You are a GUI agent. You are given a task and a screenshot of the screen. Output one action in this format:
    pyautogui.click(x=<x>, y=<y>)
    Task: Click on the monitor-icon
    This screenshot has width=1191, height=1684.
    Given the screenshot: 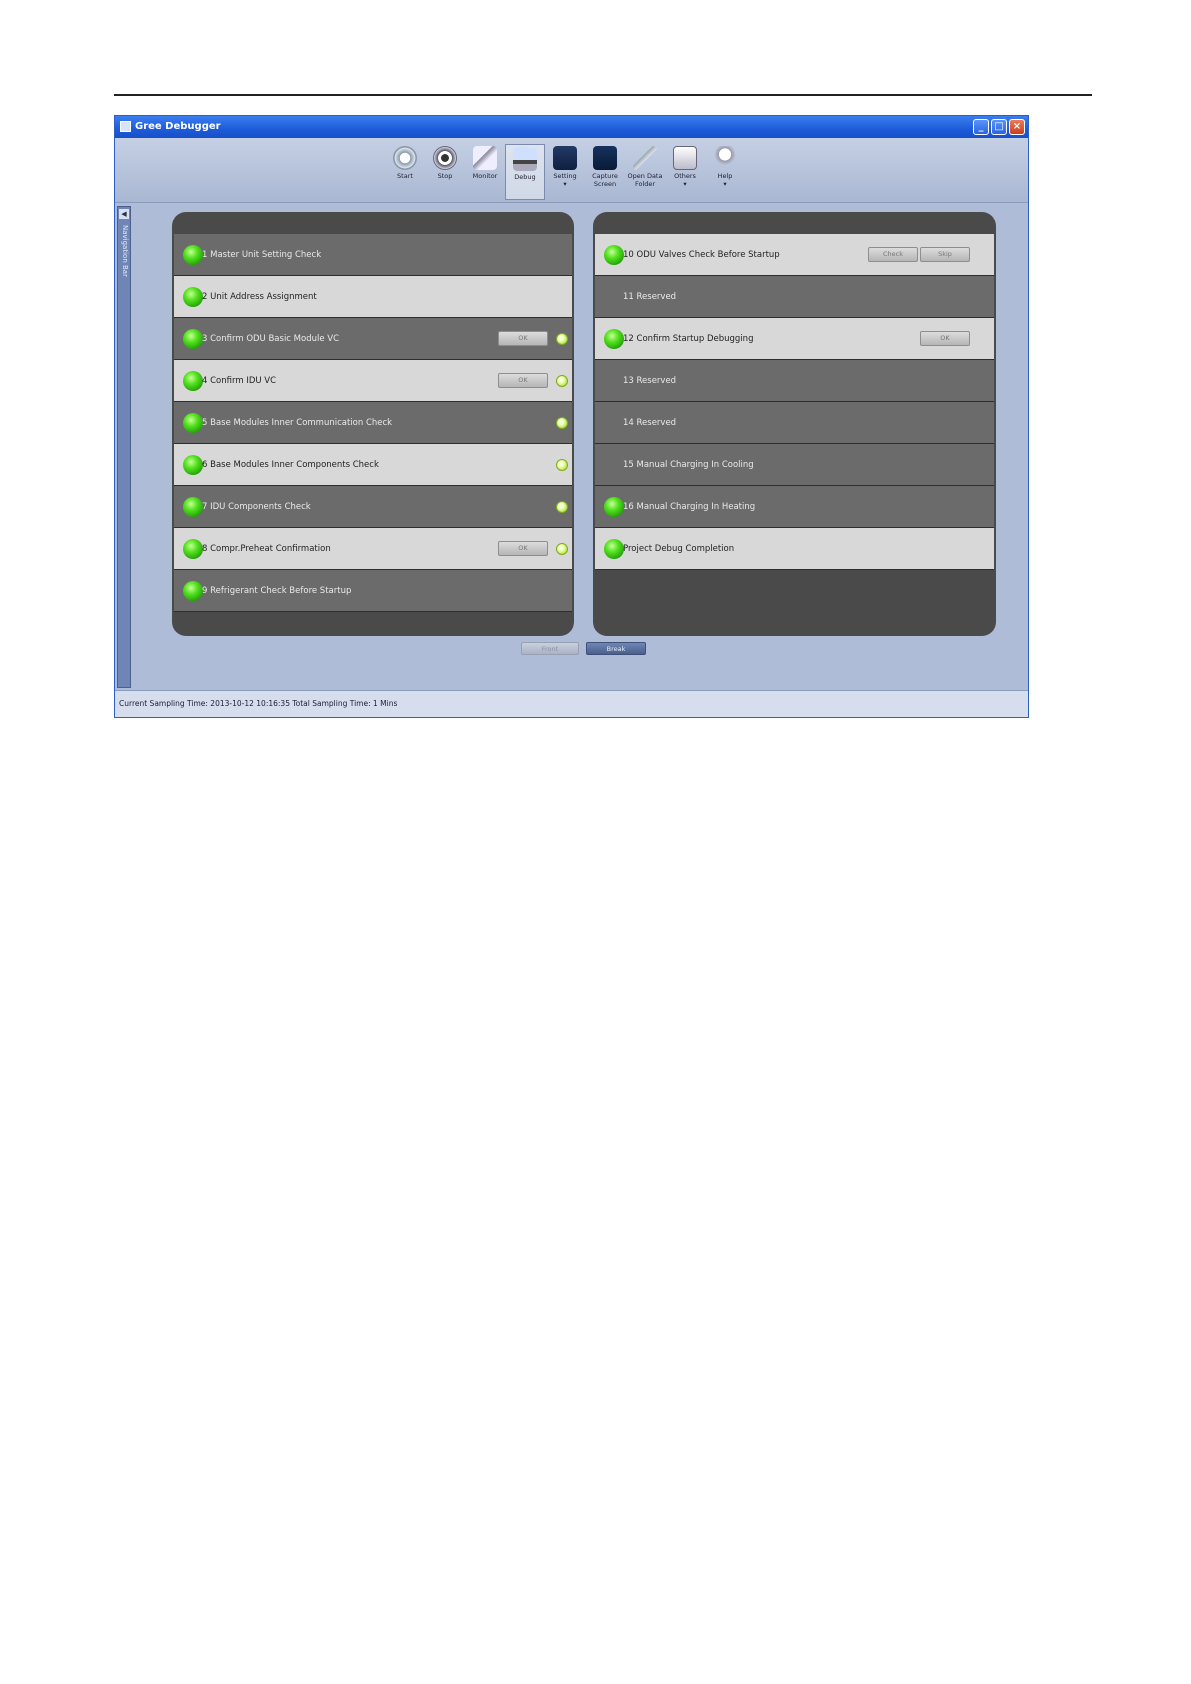 What is the action you would take?
    pyautogui.click(x=485, y=158)
    